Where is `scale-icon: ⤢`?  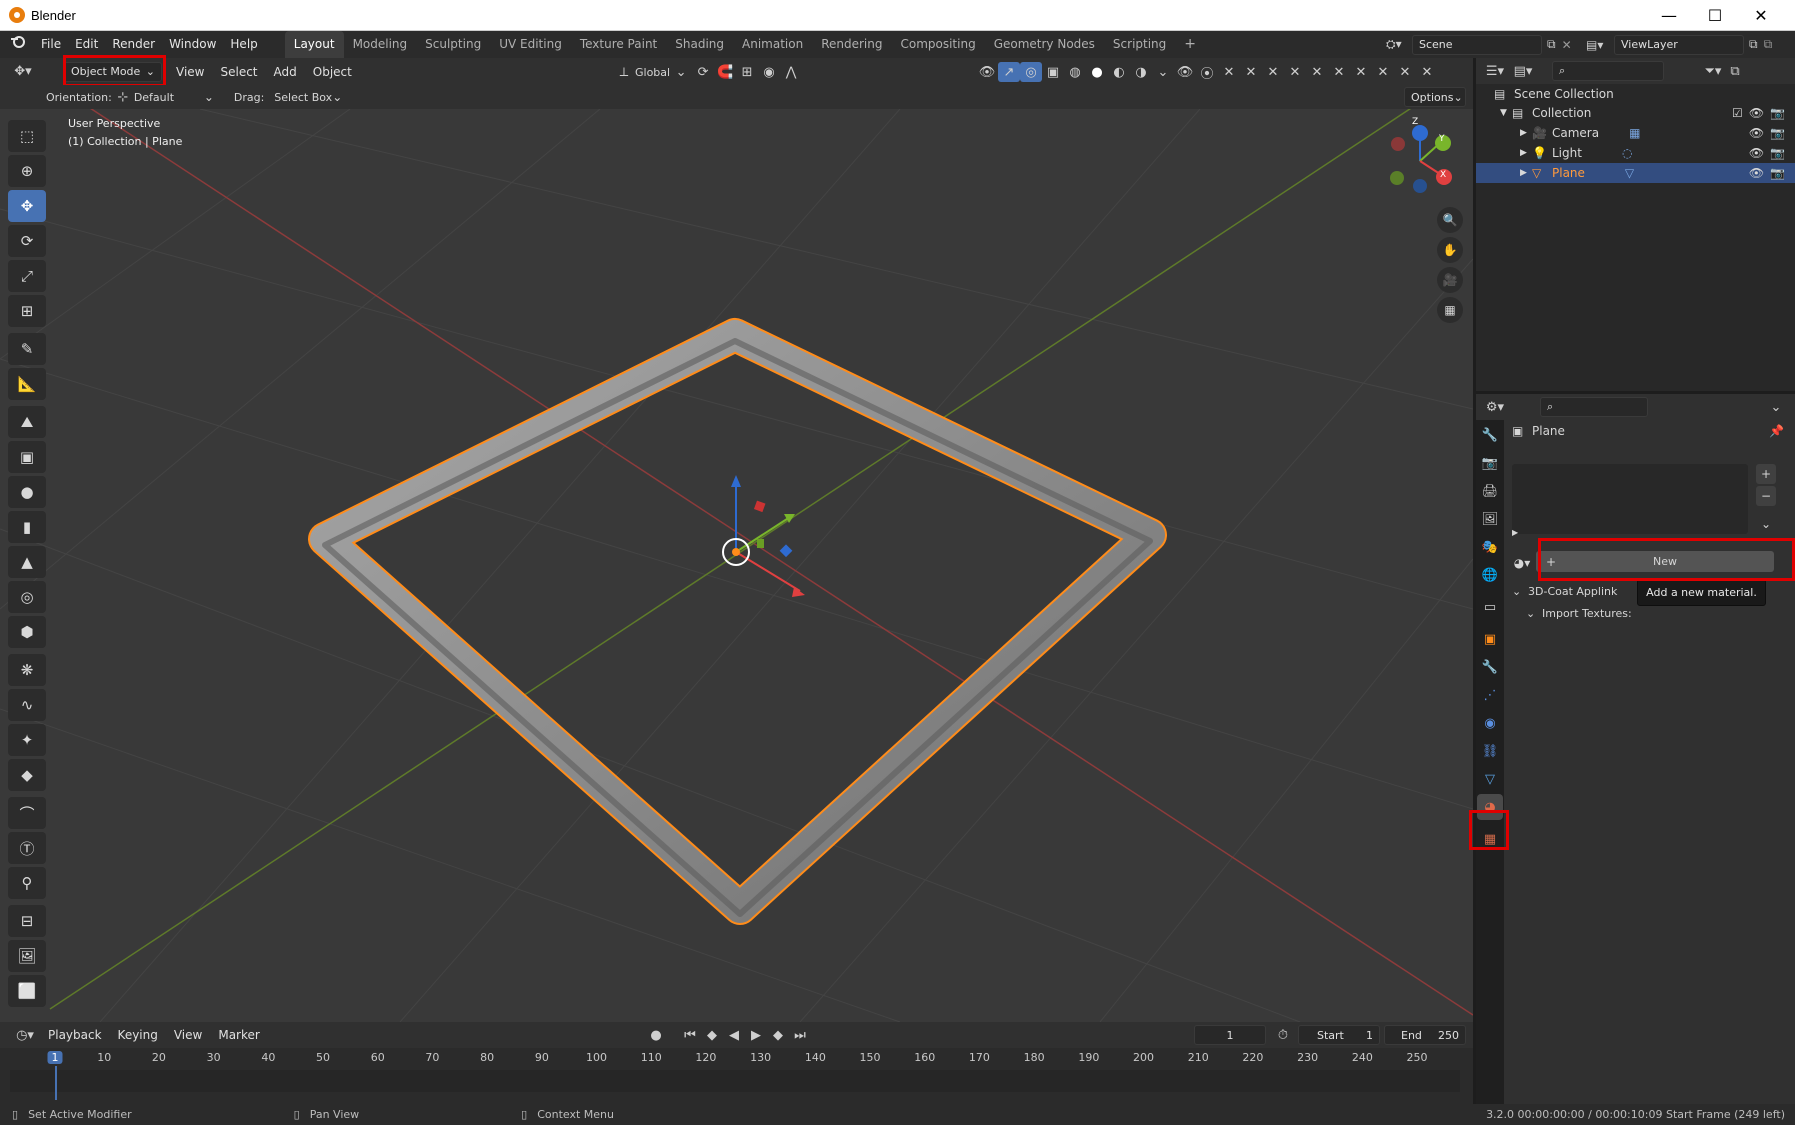
scale-icon: ⤢ is located at coordinates (27, 276).